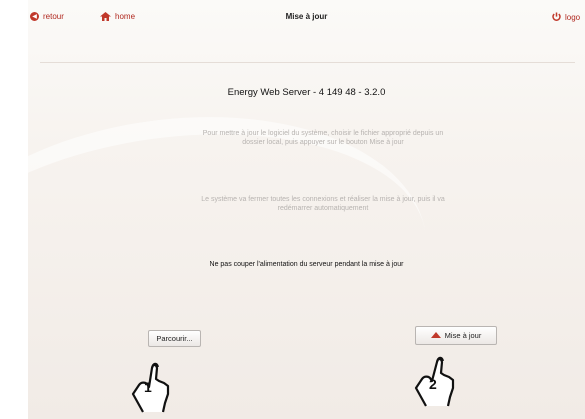 This screenshot has height=419, width=585. What do you see at coordinates (148, 387) in the screenshot?
I see `step-number-1: 1` at bounding box center [148, 387].